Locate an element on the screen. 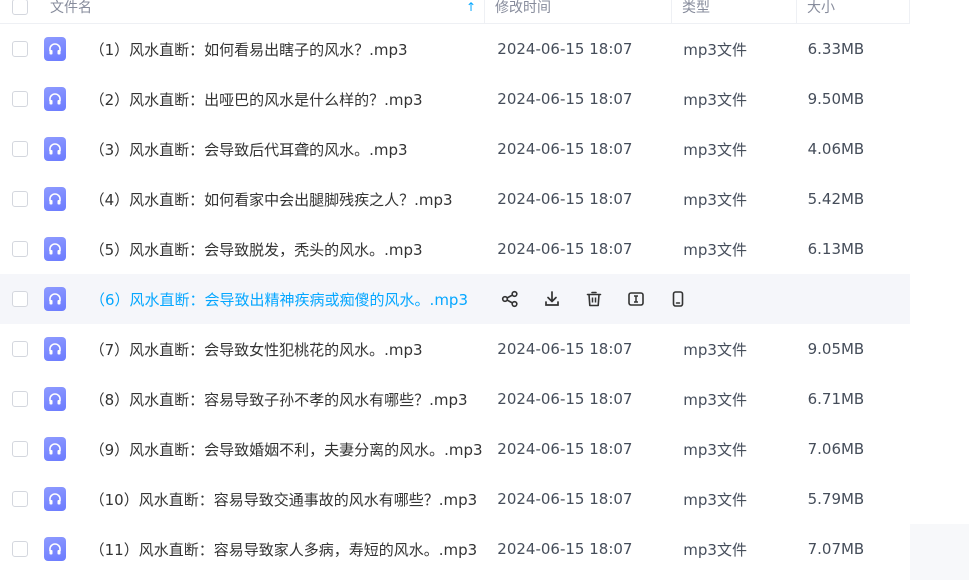 The width and height of the screenshot is (969, 580). share-button is located at coordinates (510, 299).